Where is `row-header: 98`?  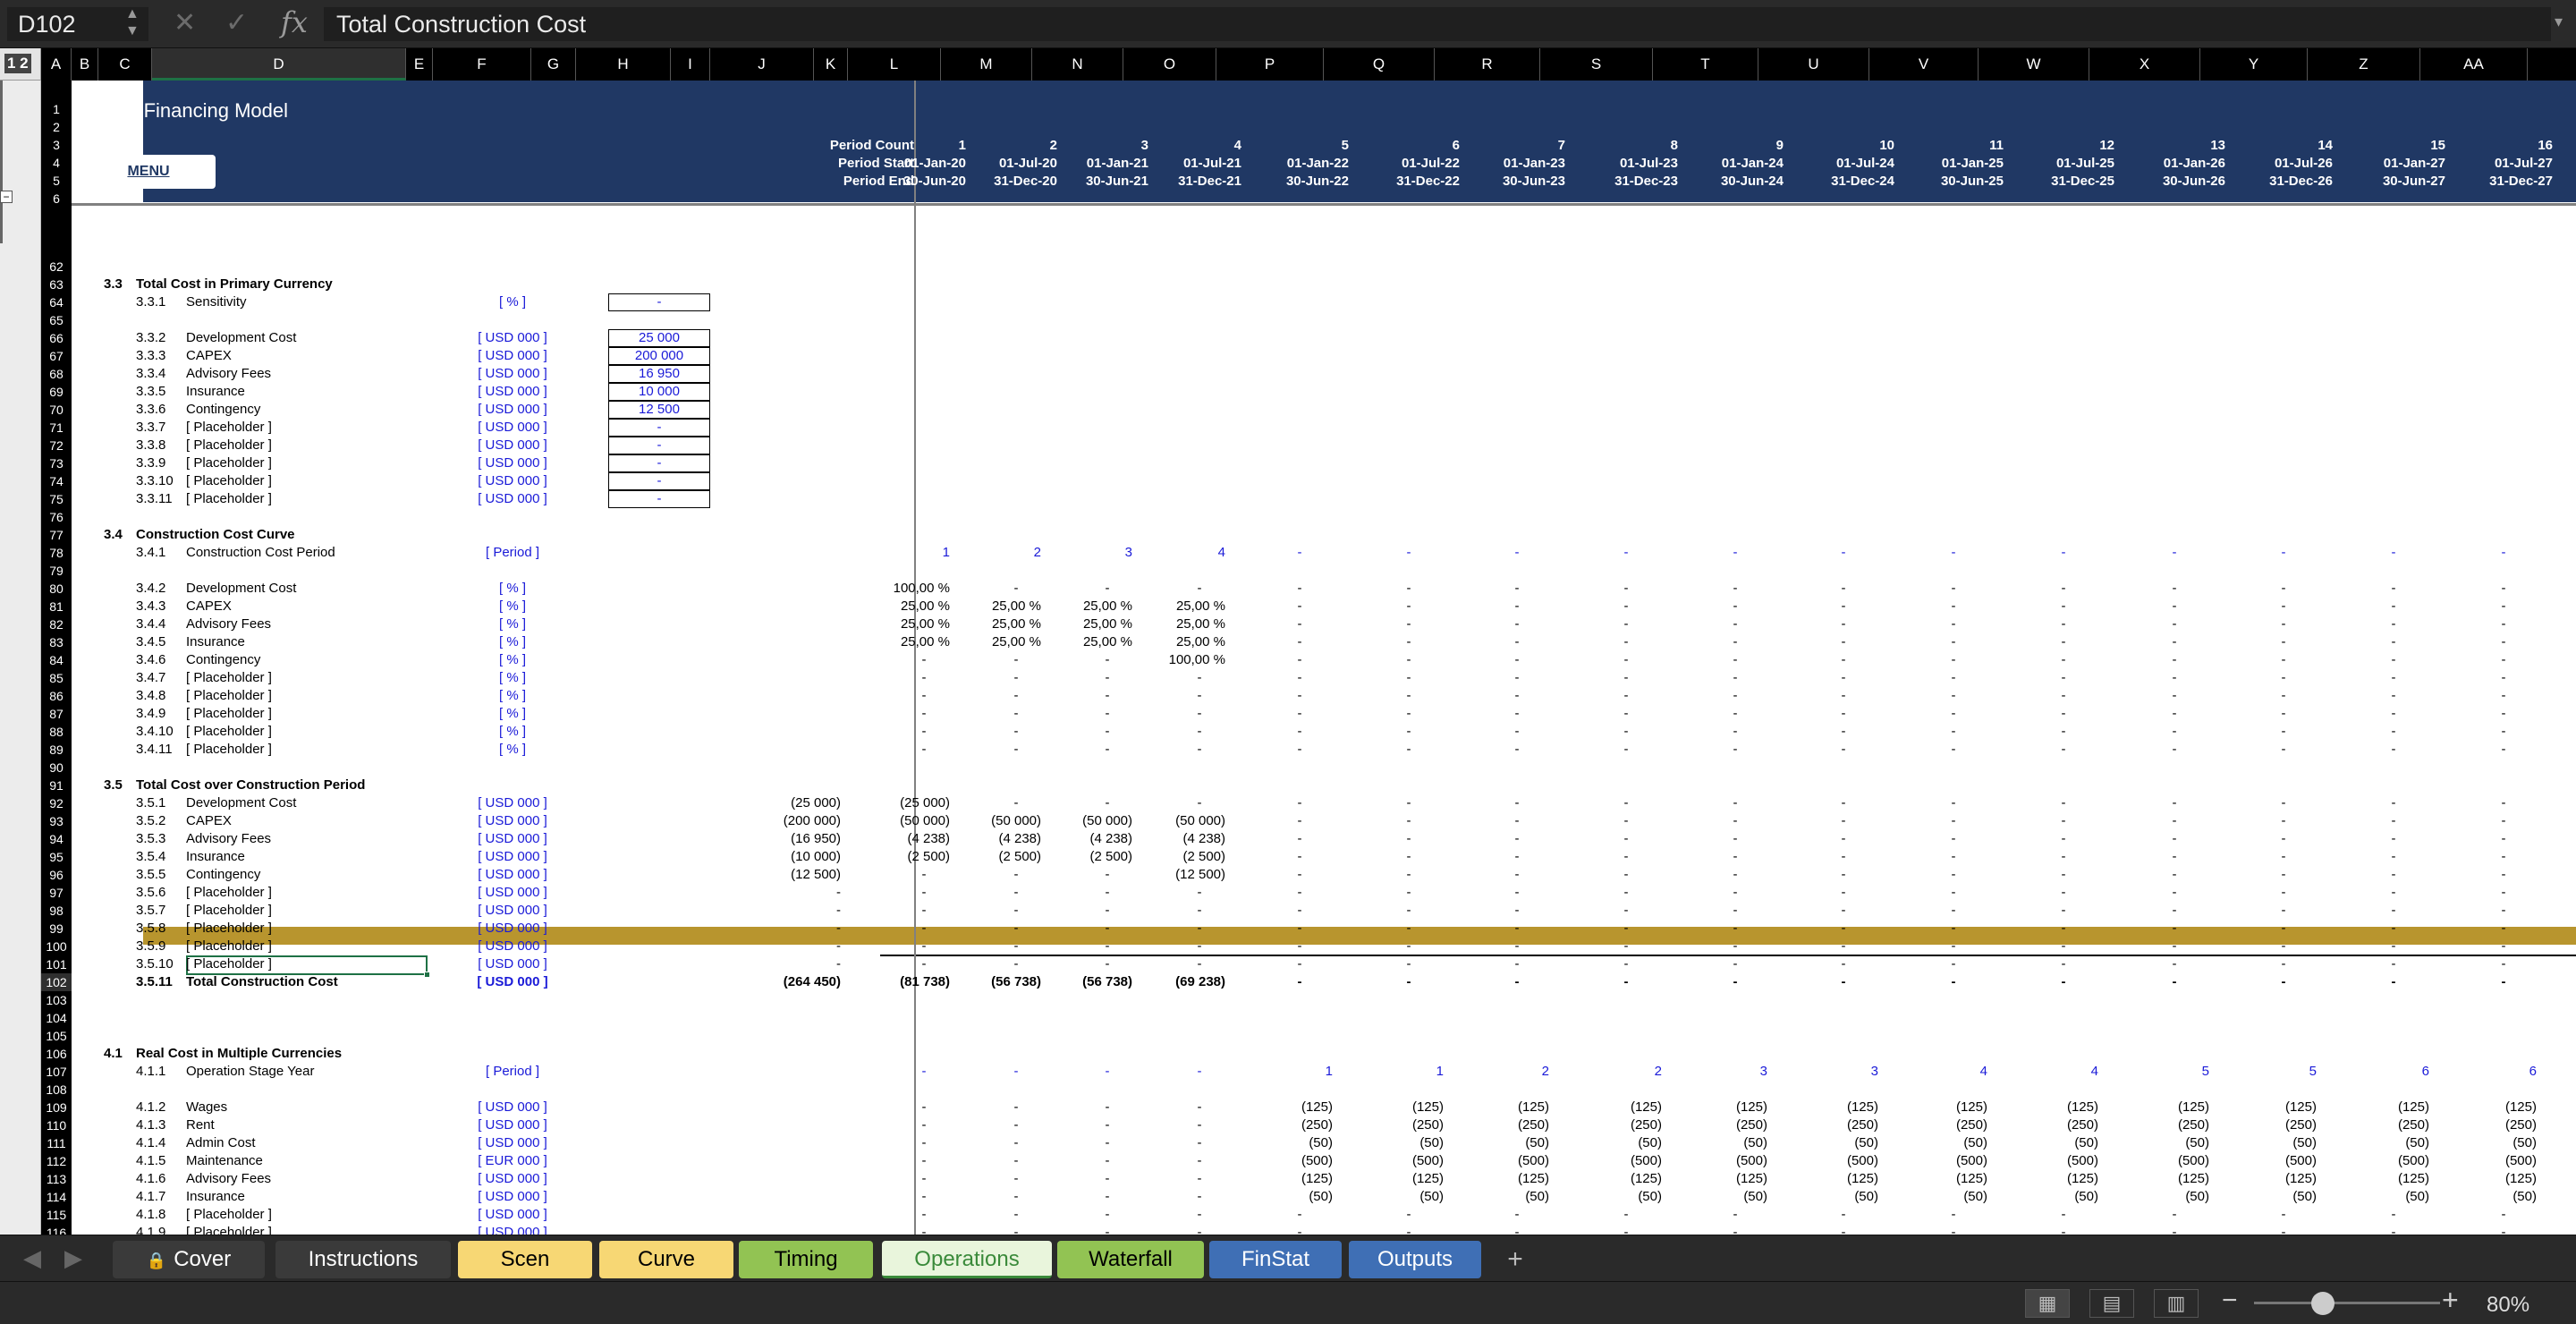
row-header: 98 is located at coordinates (56, 911).